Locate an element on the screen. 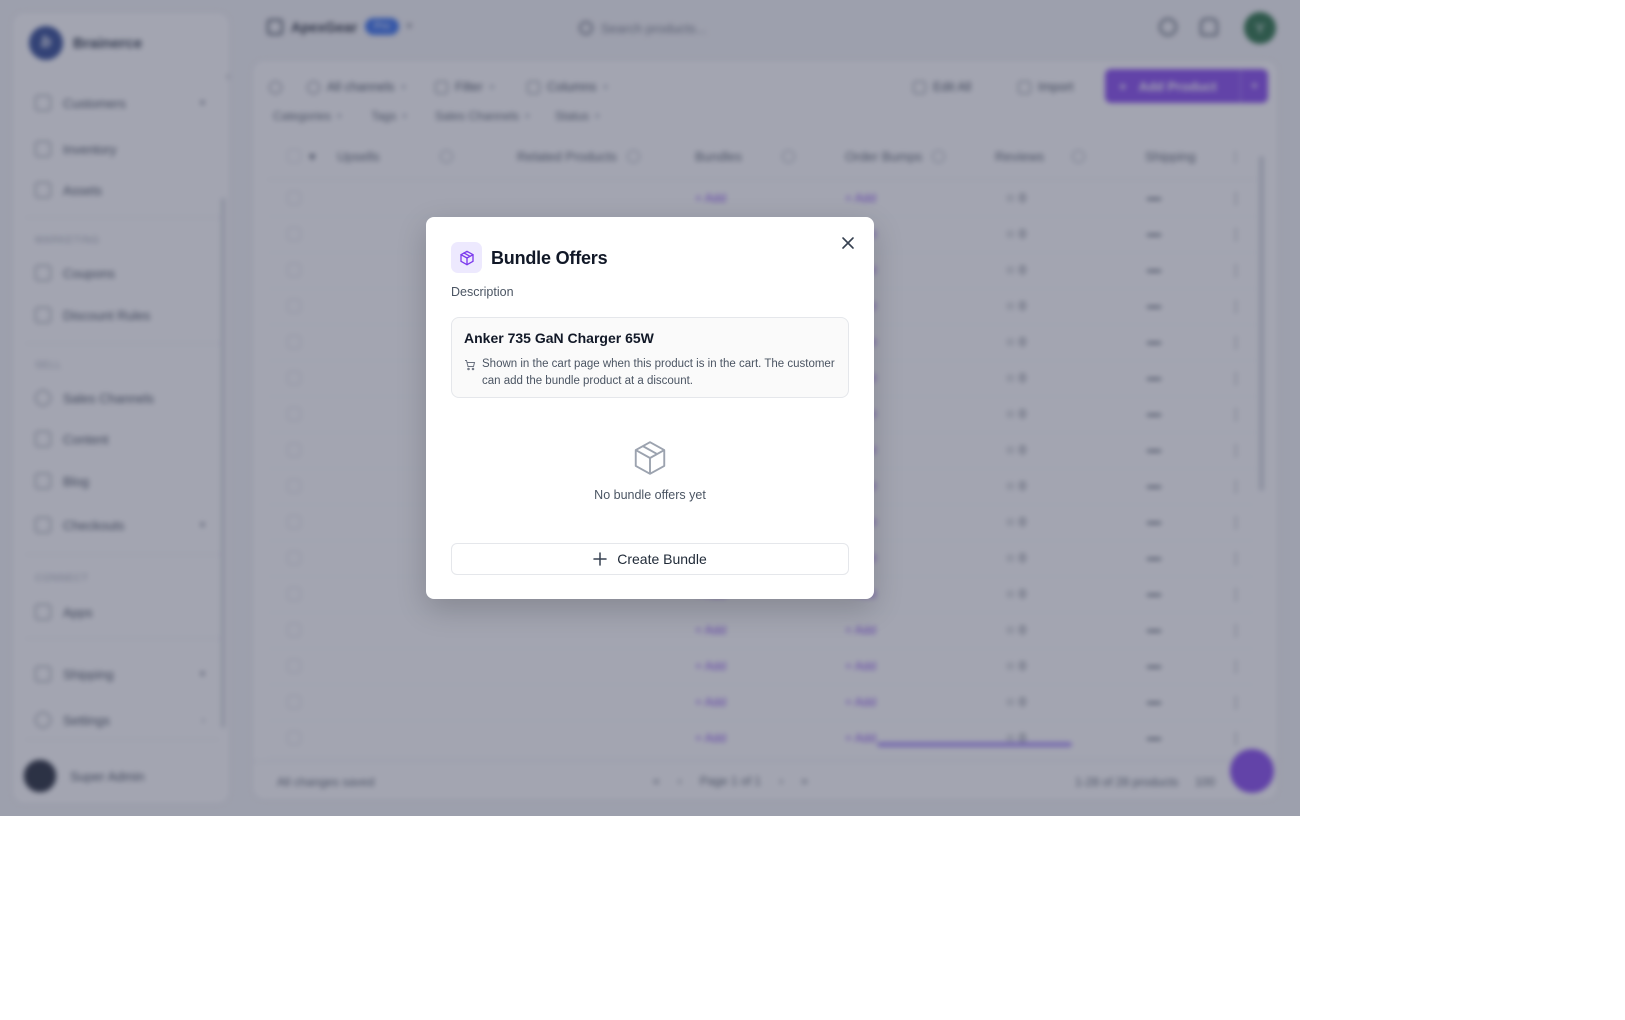 The image size is (1625, 1020). dialog-title: Bundle Offers is located at coordinates (549, 258).